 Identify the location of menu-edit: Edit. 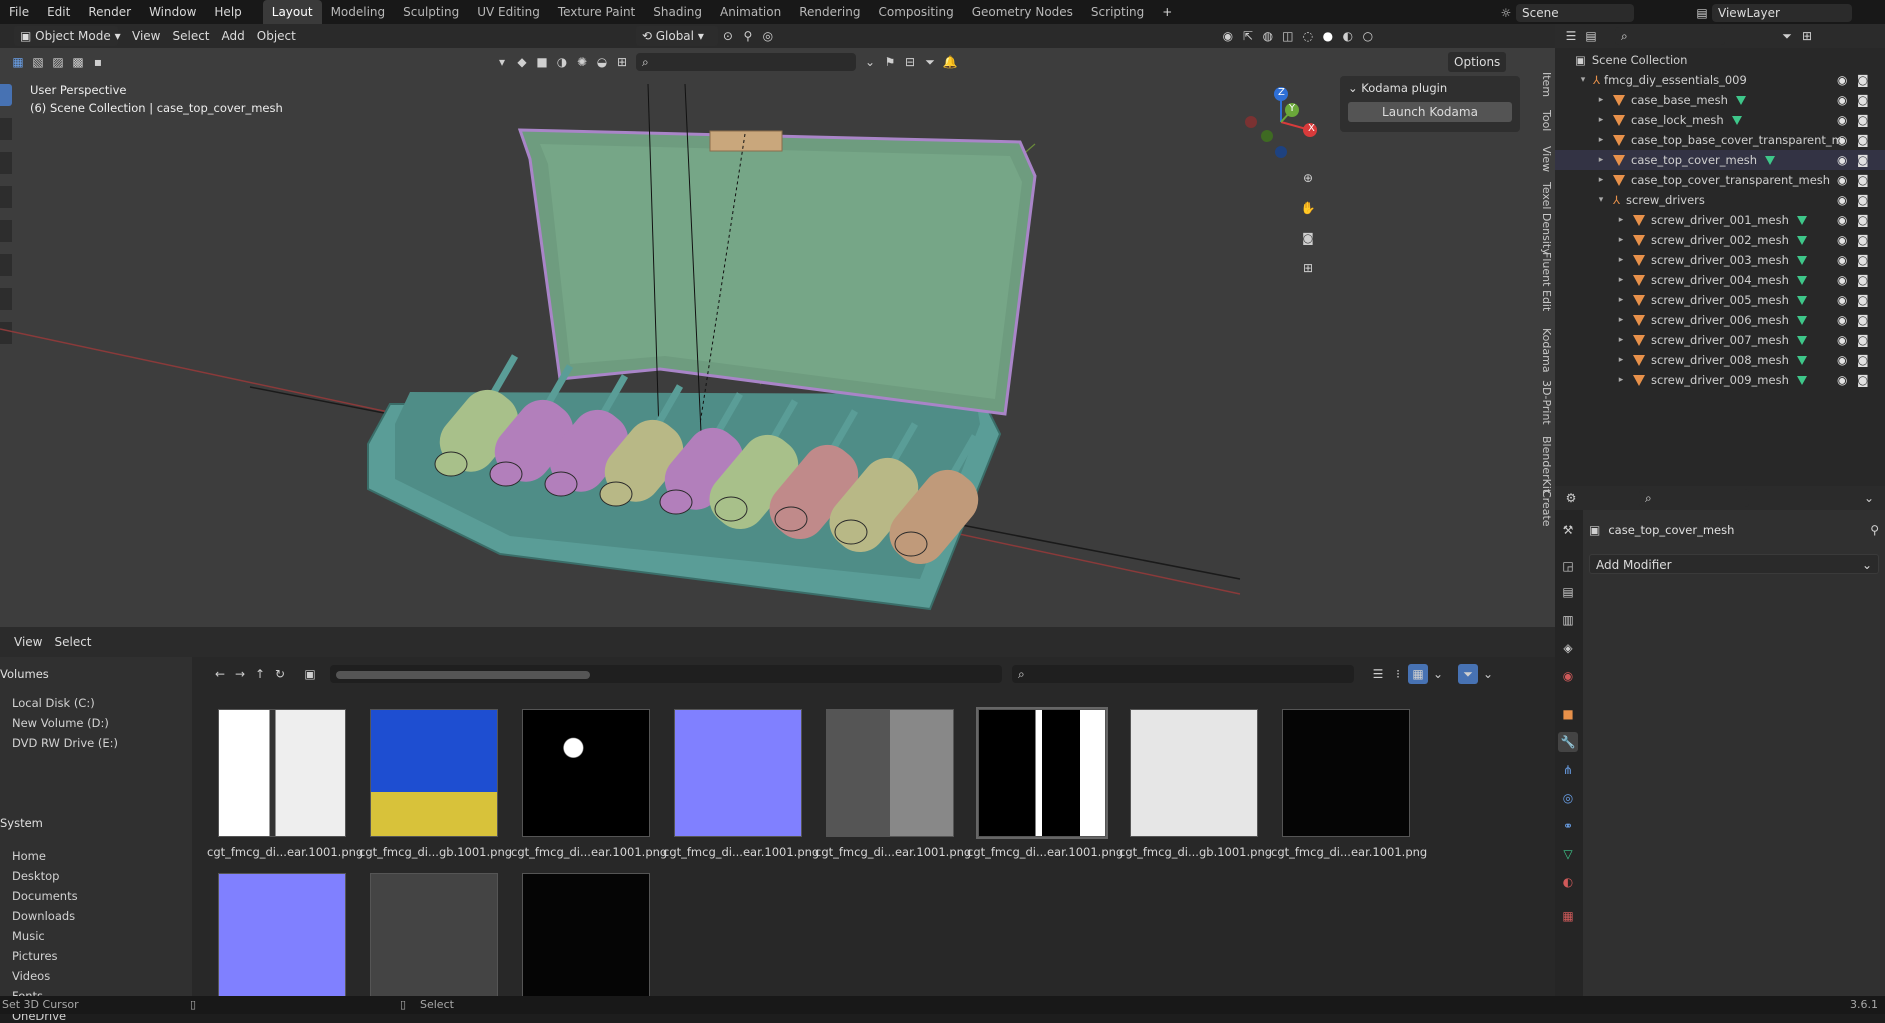
(58, 12).